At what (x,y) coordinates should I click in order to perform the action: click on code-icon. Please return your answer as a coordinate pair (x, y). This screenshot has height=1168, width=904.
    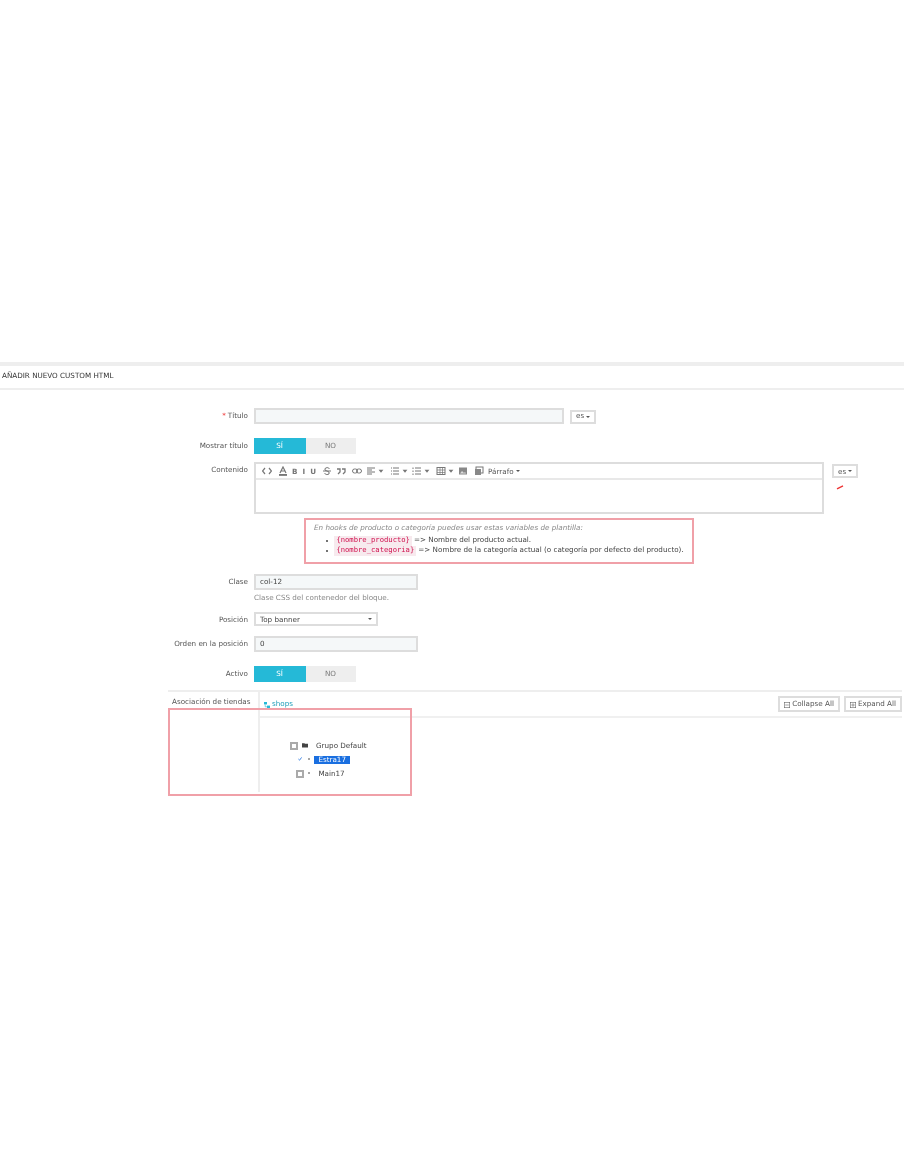
    Looking at the image, I should click on (267, 471).